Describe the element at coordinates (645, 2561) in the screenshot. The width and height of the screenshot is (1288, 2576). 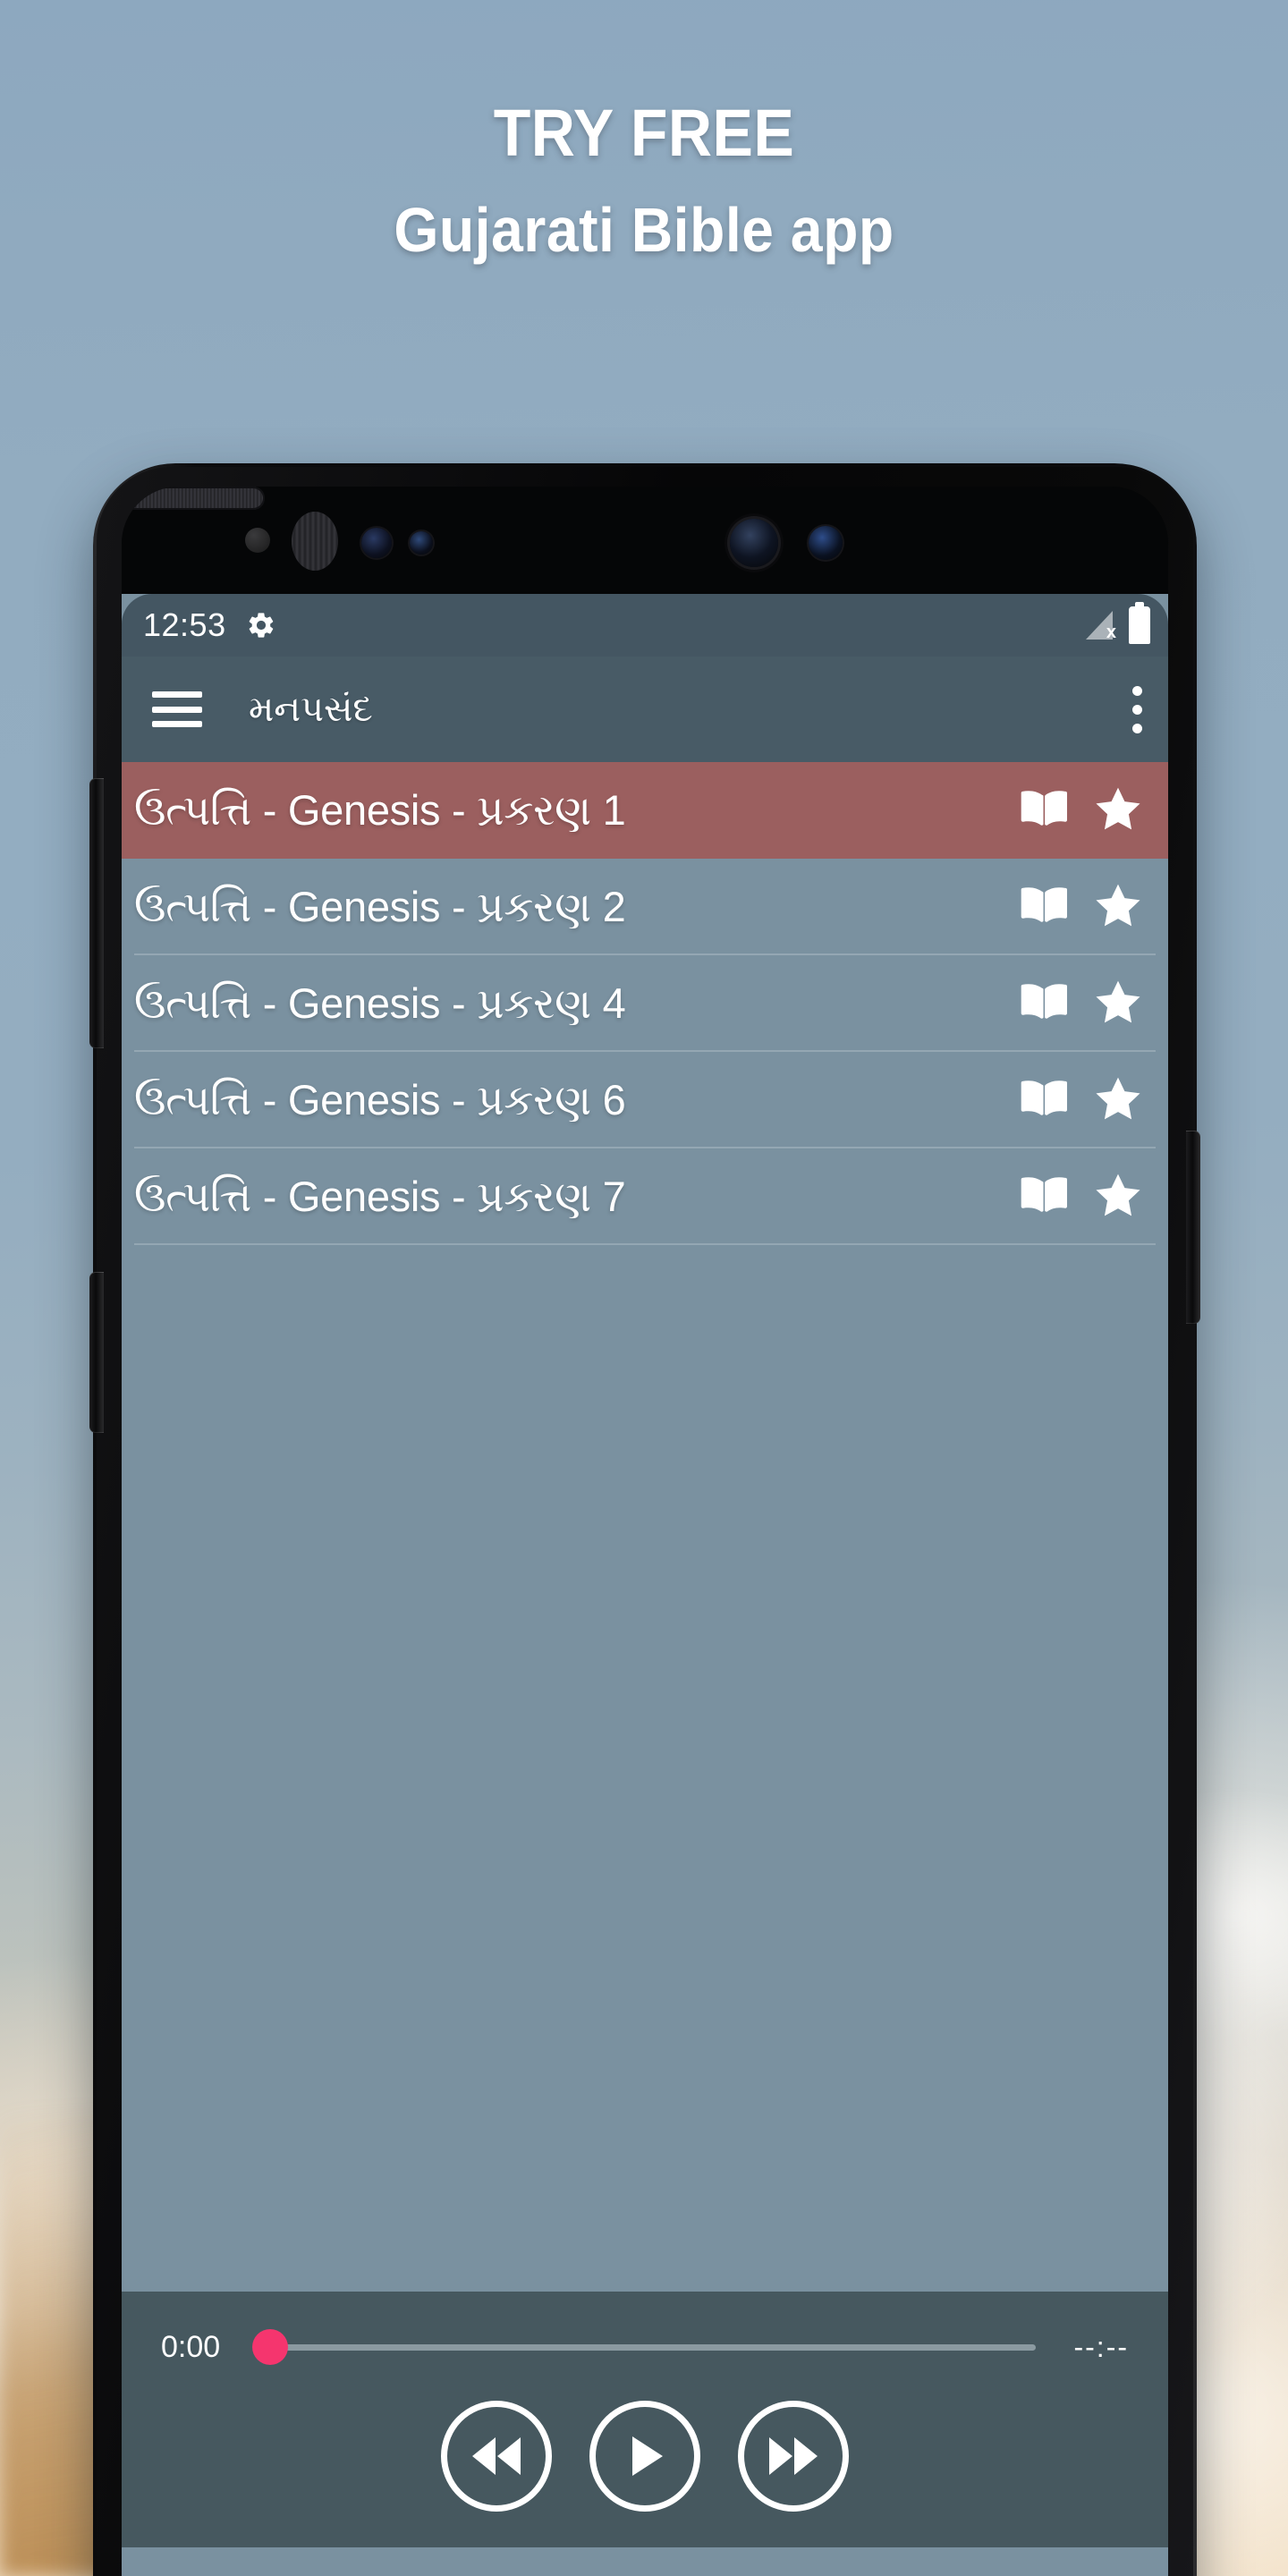
I see `screen-bottom-area` at that location.